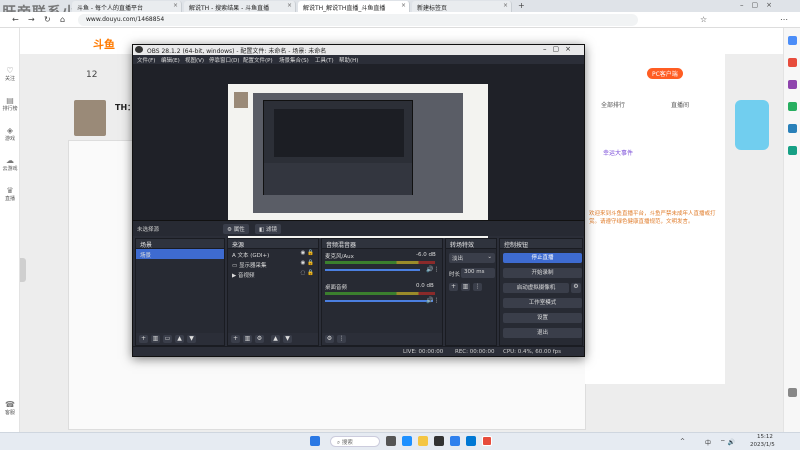  What do you see at coordinates (10, 104) in the screenshot?
I see `sidebar-item-rank: ▤ 排行榜` at bounding box center [10, 104].